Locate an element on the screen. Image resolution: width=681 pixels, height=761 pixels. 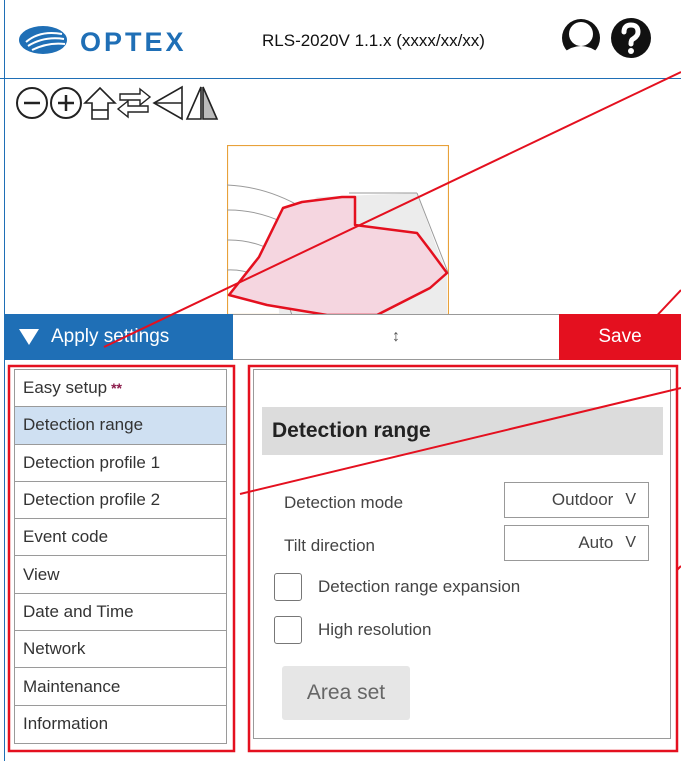
apply-settings-button: Apply settings is located at coordinates (119, 337).